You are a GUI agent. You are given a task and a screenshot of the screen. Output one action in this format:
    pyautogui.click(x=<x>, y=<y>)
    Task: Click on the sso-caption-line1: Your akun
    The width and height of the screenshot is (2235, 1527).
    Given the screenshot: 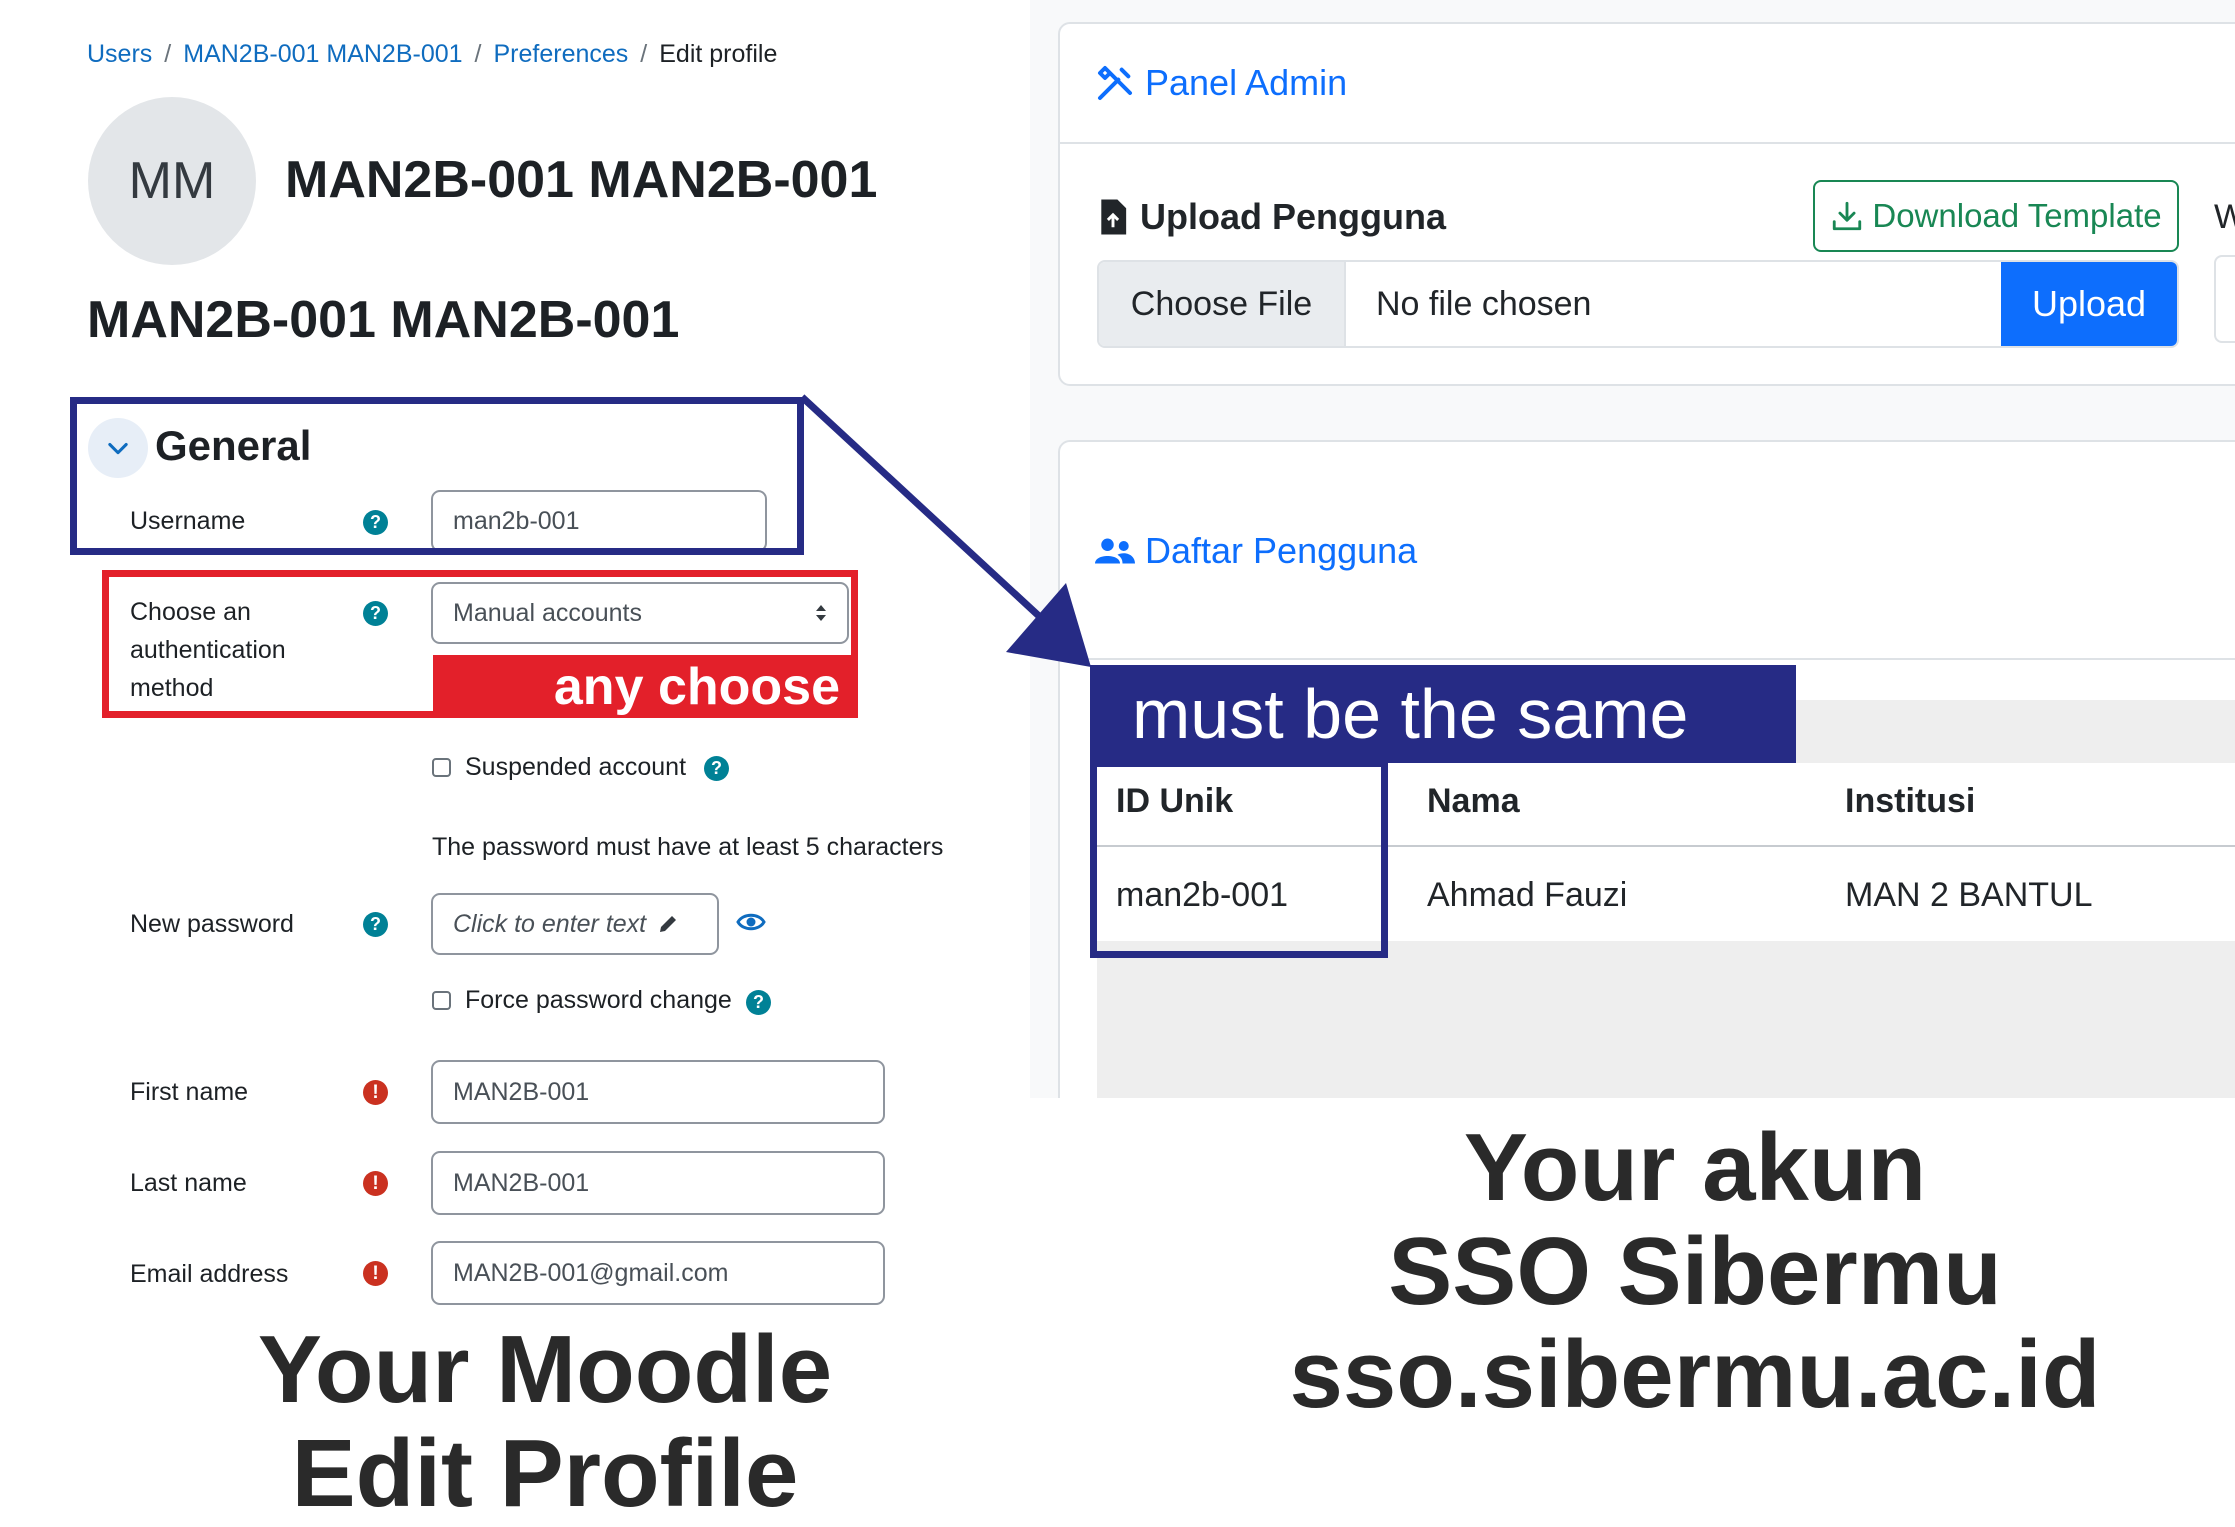 What is the action you would take?
    pyautogui.click(x=1695, y=1167)
    